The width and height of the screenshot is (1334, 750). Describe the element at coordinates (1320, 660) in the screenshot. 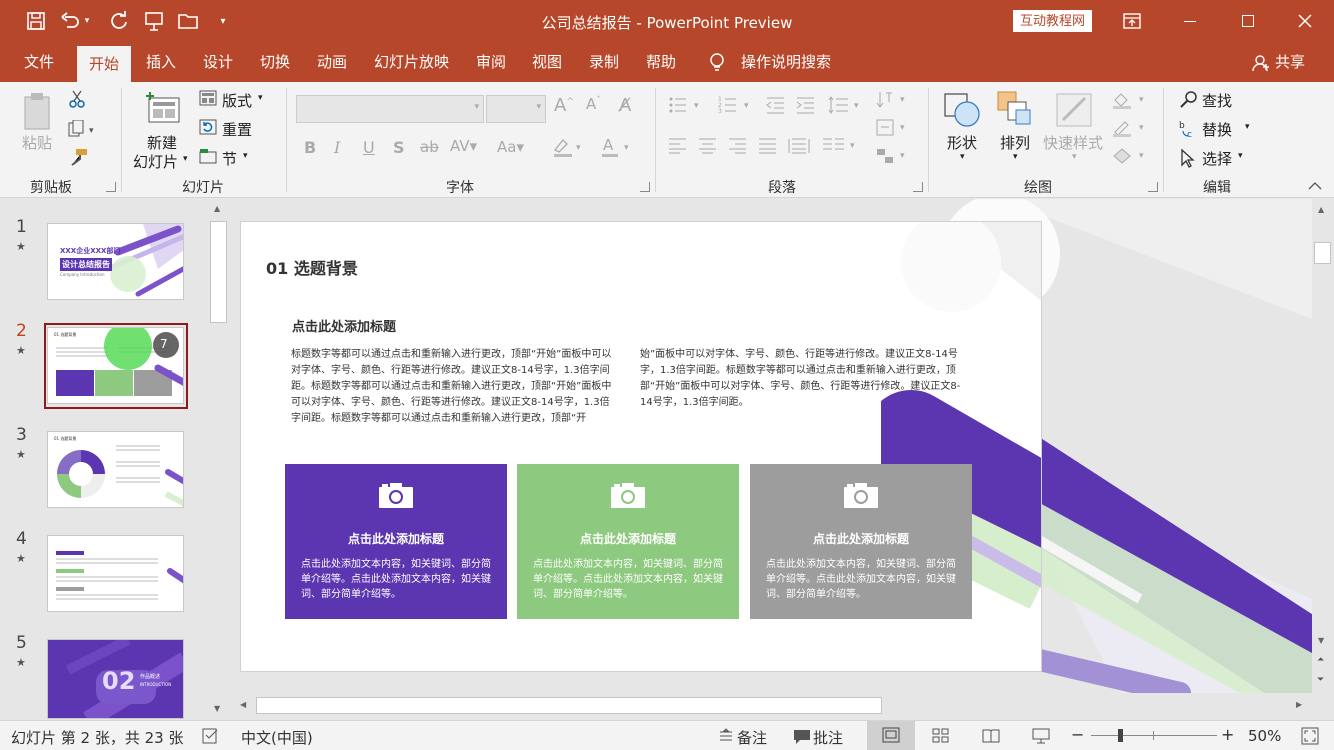

I see `previous-slide-icon: ⏶` at that location.